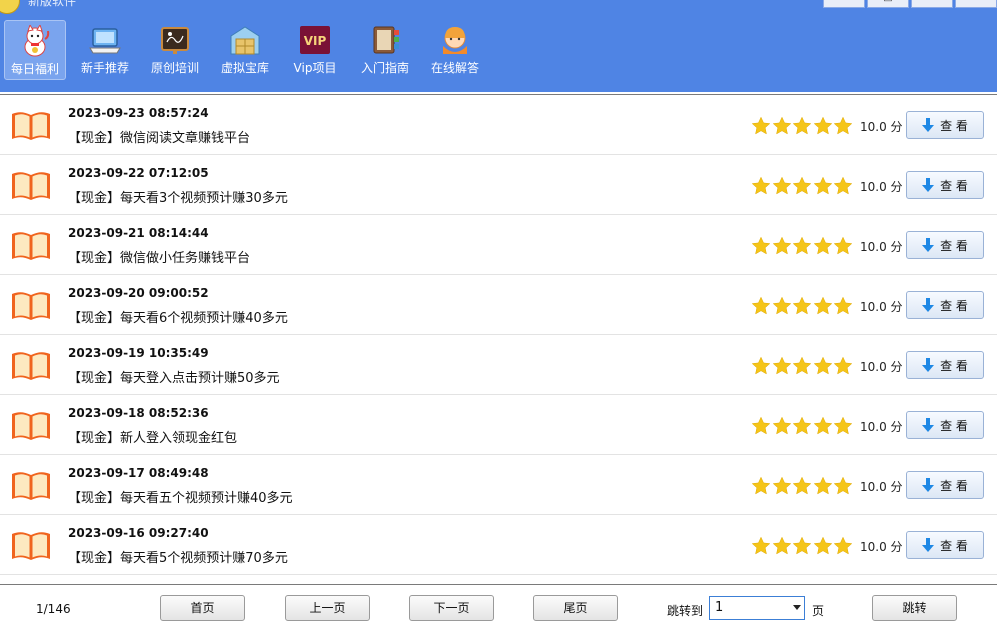  Describe the element at coordinates (138, 473) in the screenshot. I see `item-date: 2023-09-17 08:49:48` at that location.